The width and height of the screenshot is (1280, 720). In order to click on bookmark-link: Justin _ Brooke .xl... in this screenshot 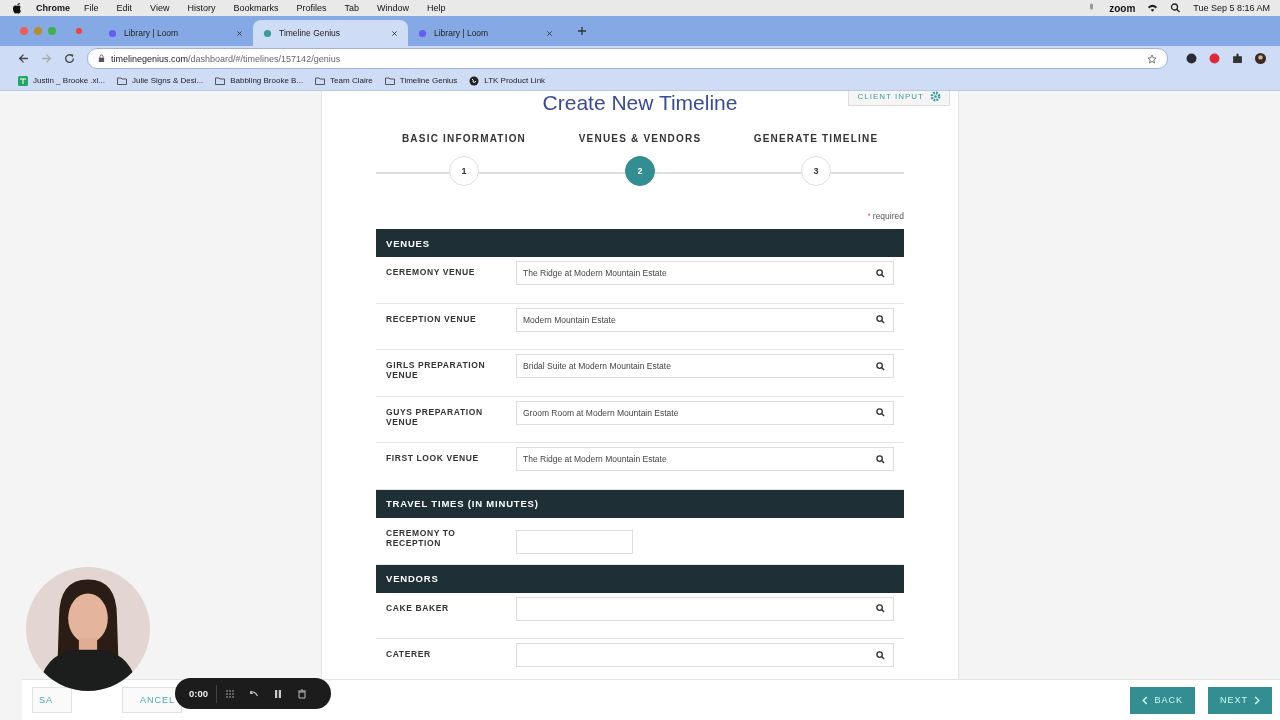, I will do `click(69, 80)`.